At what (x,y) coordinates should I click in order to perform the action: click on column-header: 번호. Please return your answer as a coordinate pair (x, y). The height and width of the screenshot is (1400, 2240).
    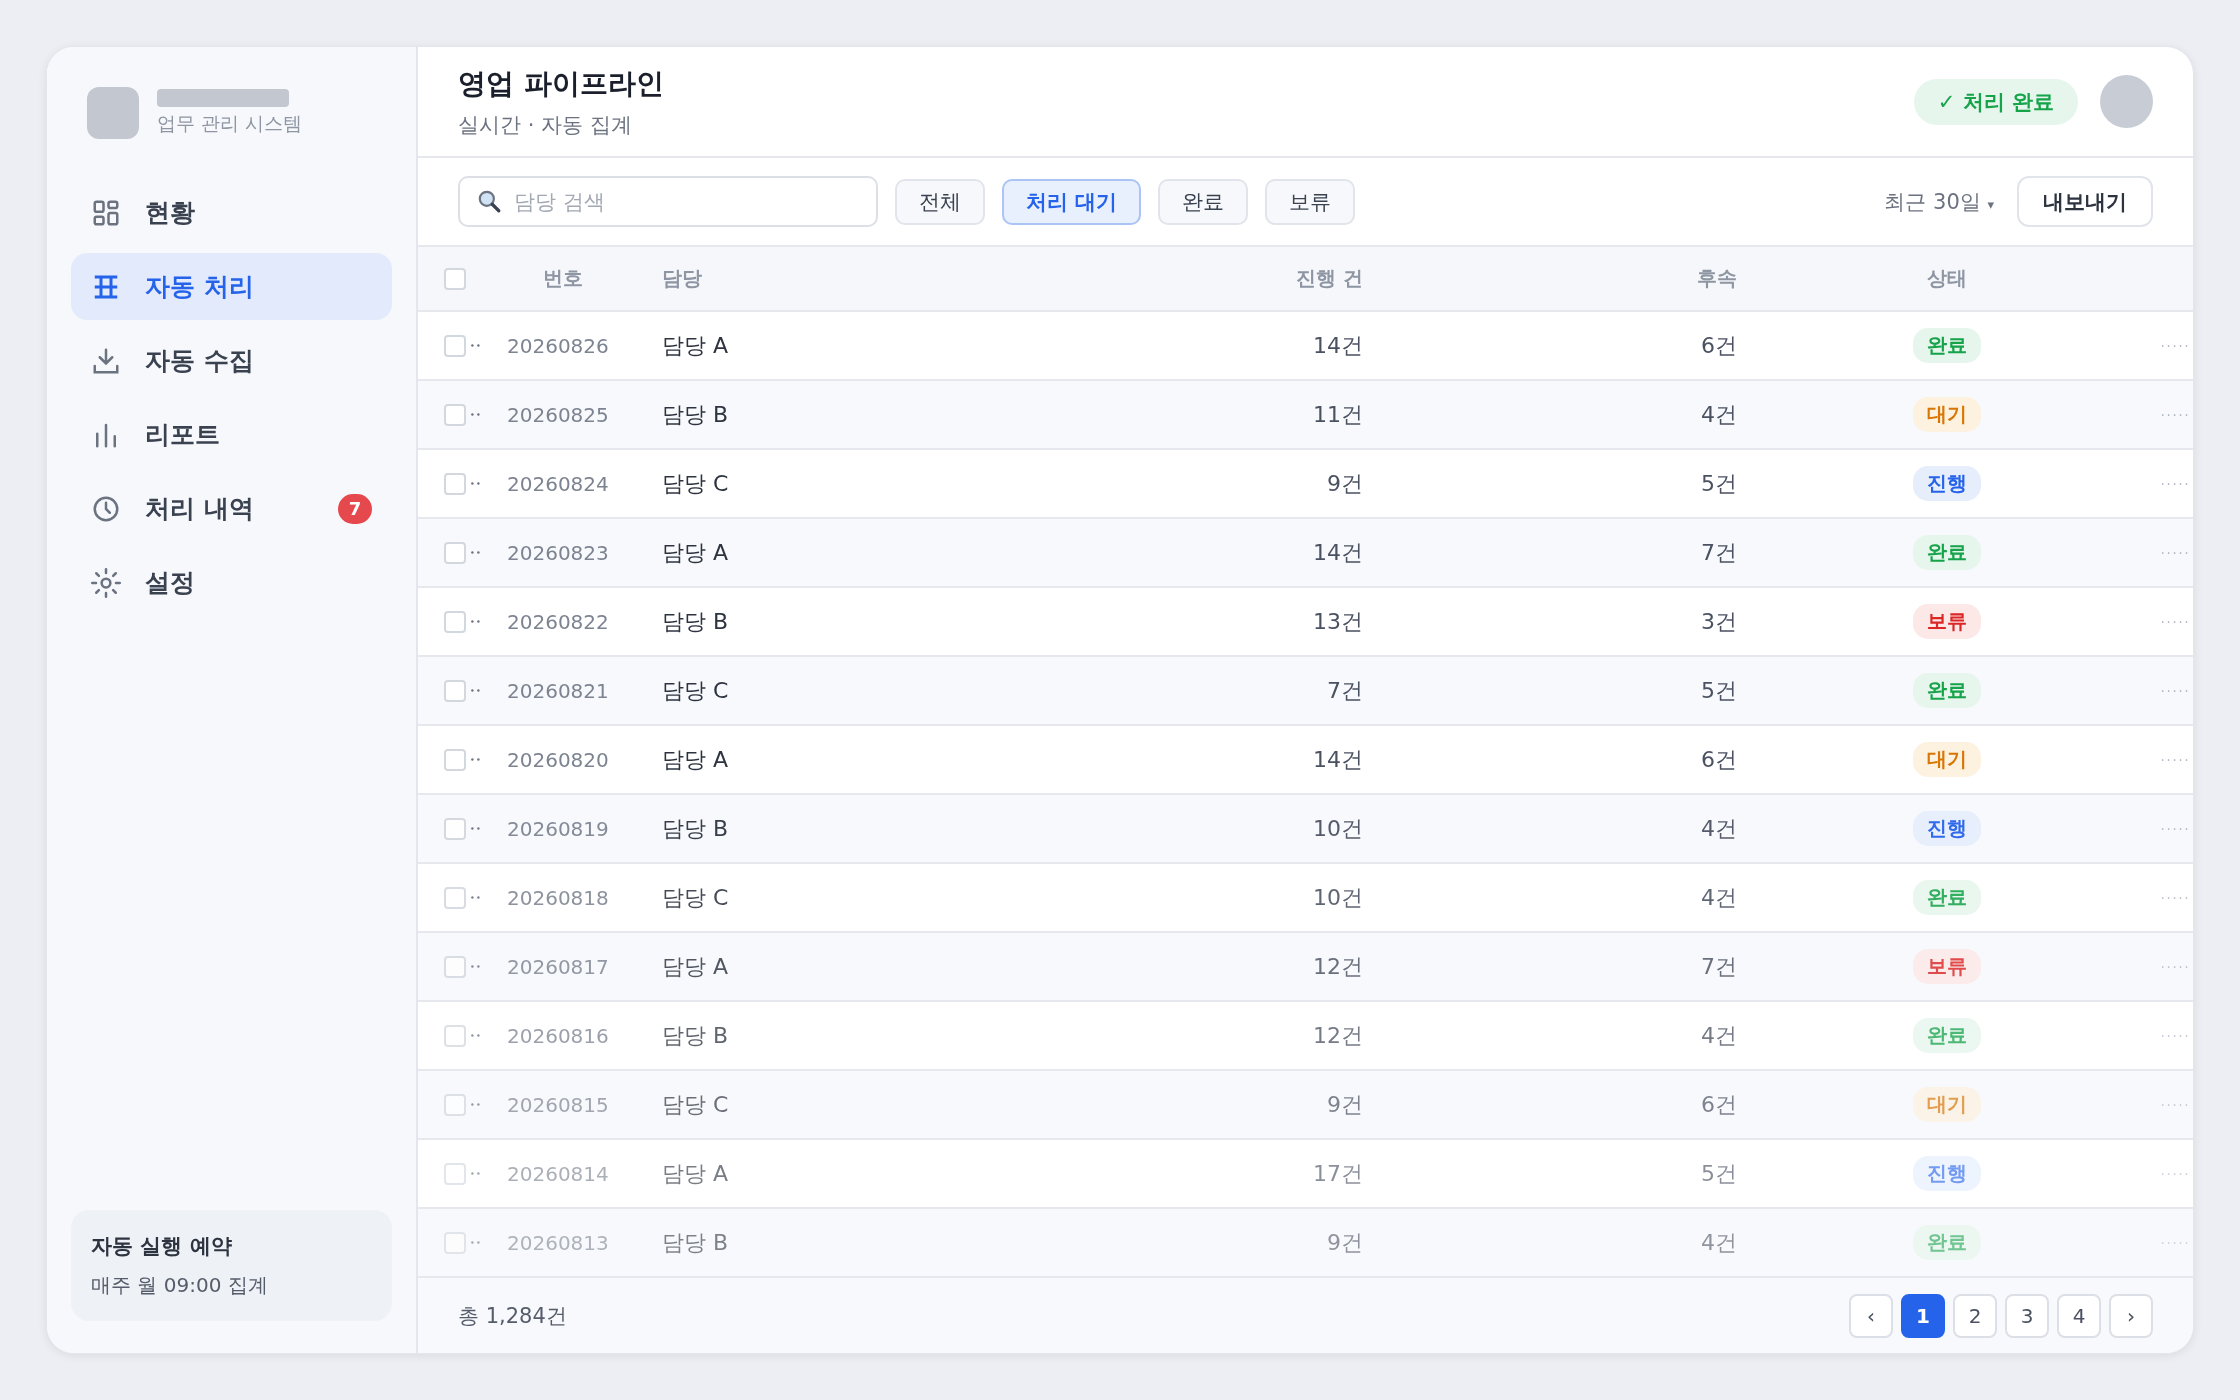
    Looking at the image, I should click on (563, 278).